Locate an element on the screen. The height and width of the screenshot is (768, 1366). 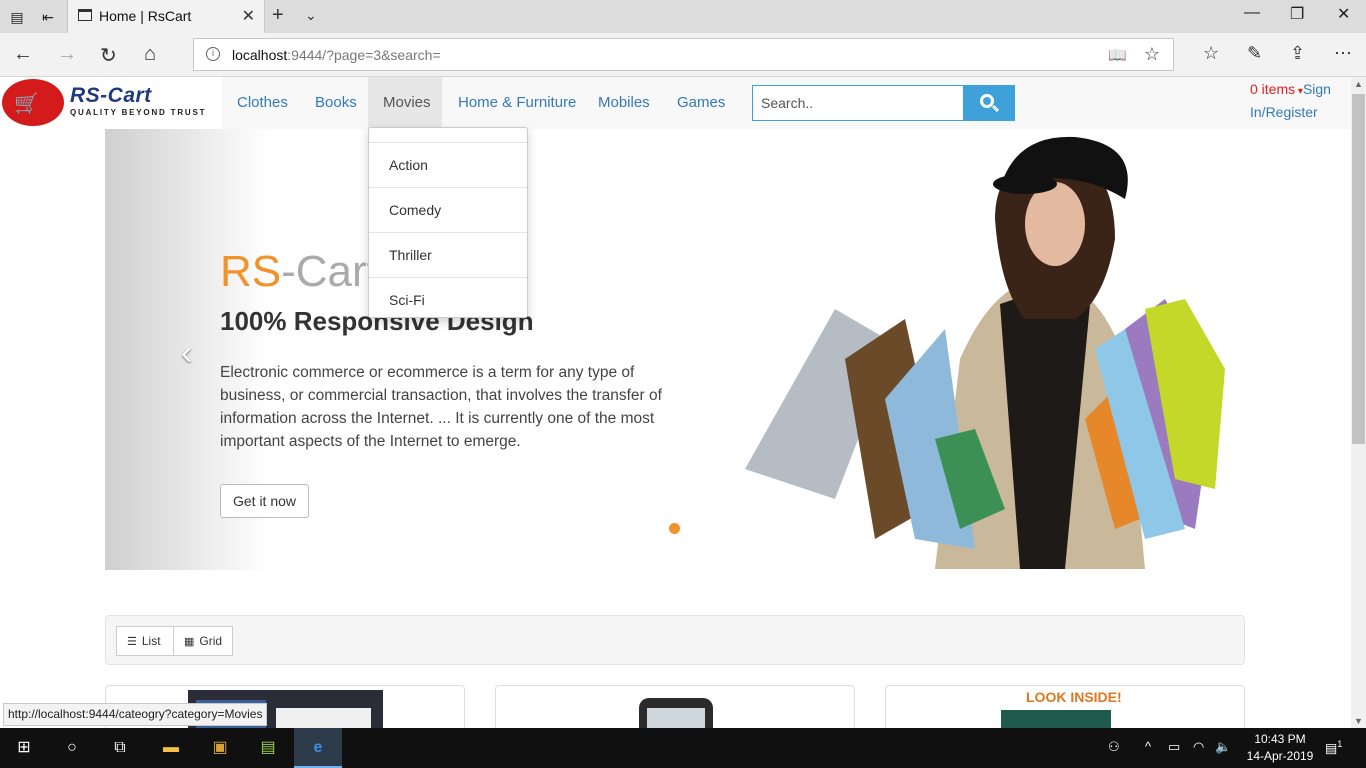
search-input: Search.. is located at coordinates (858, 103).